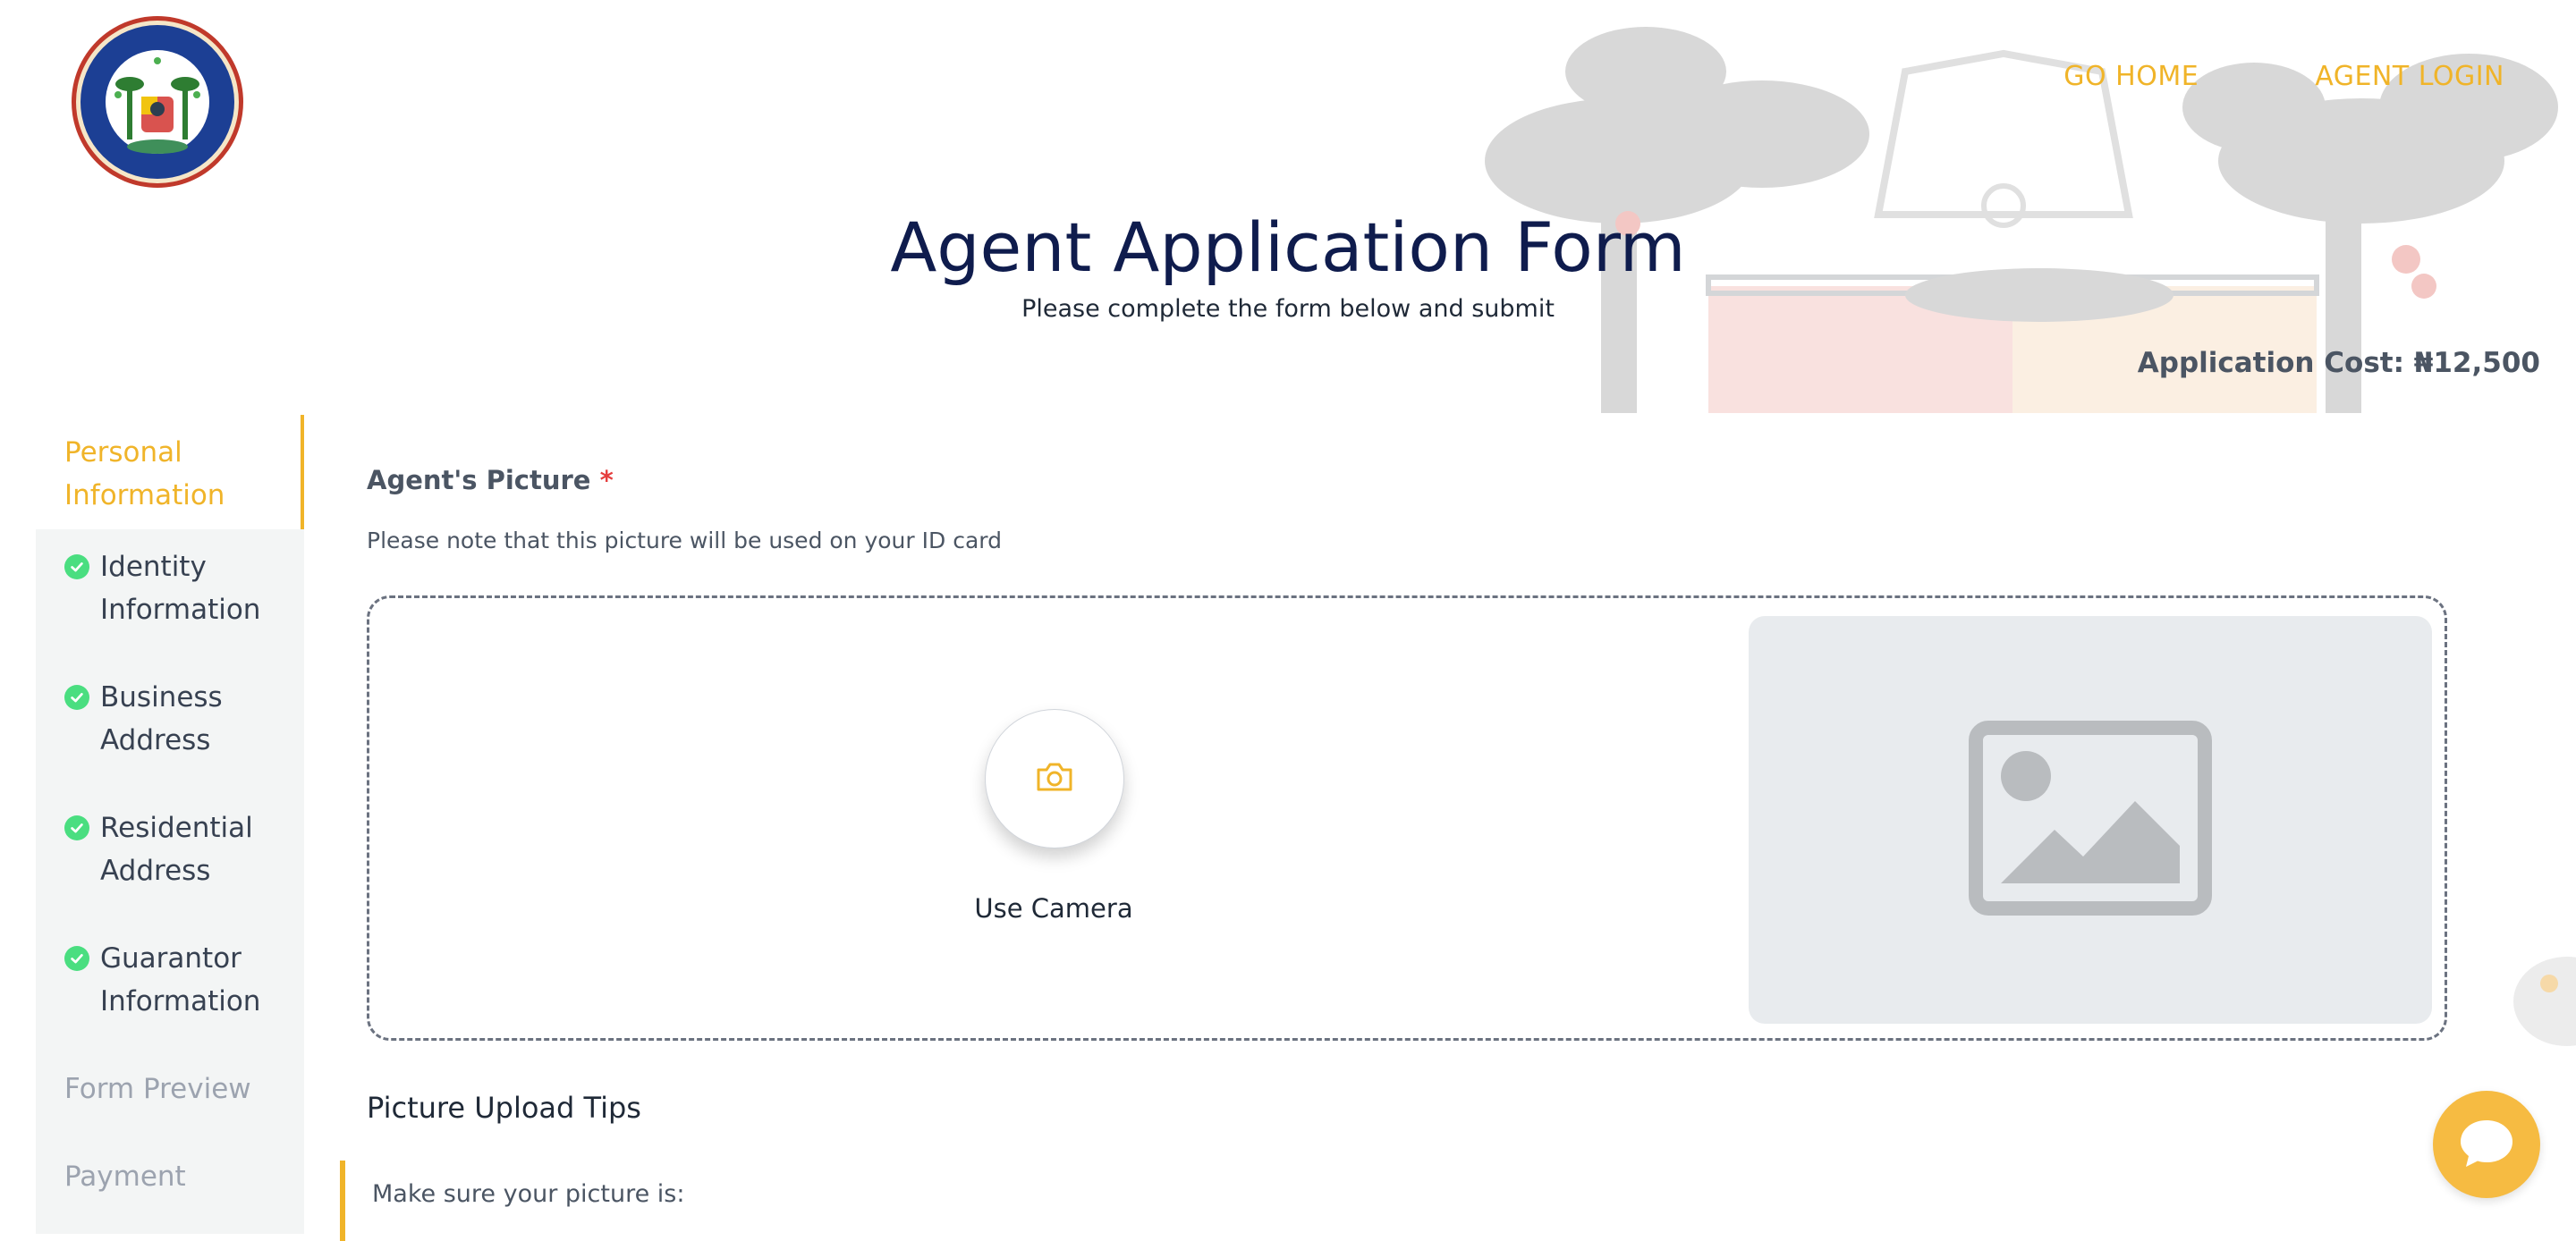 This screenshot has height=1241, width=2576. I want to click on picture-preview, so click(2090, 820).